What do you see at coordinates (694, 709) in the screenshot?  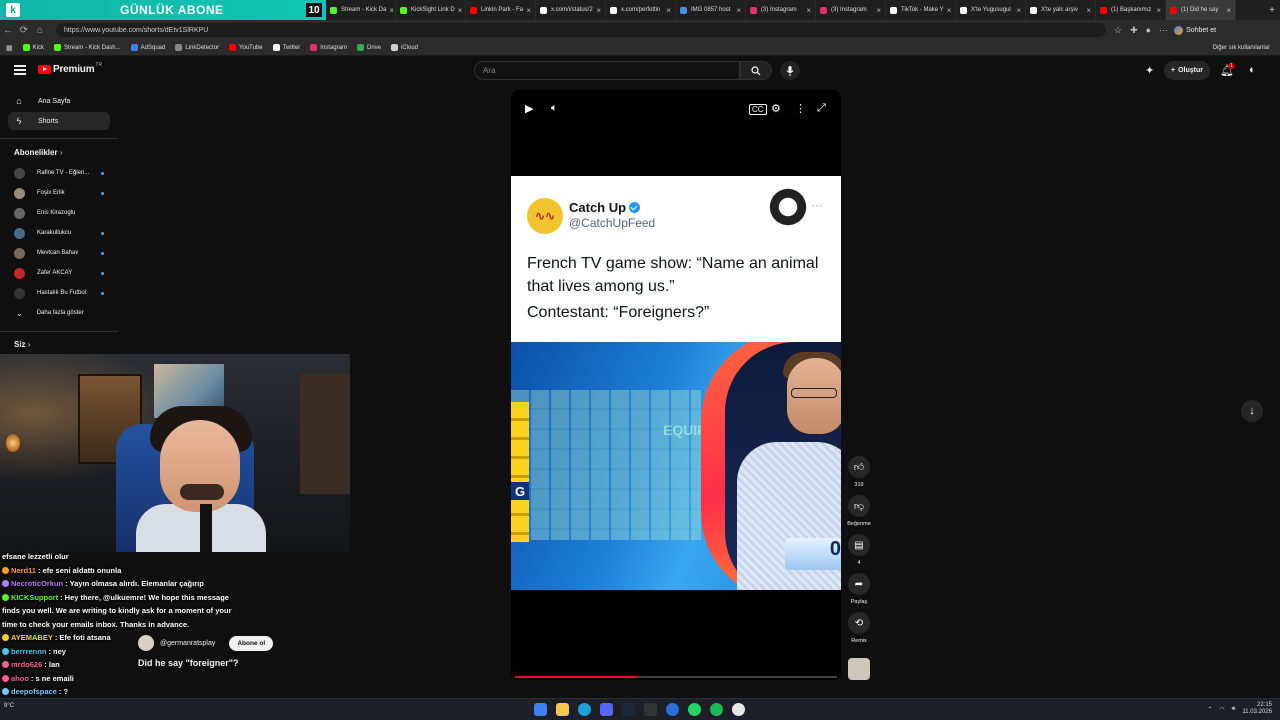 I see `whatsapp-icon` at bounding box center [694, 709].